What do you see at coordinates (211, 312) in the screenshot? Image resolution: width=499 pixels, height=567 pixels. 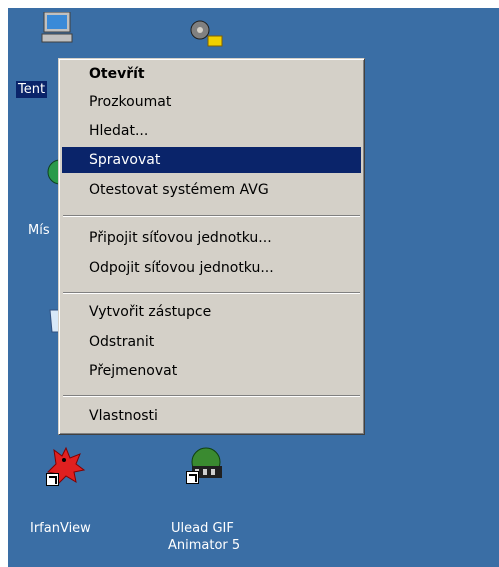 I see `menu-item-create-shortcut: Vytvořit zástupce` at bounding box center [211, 312].